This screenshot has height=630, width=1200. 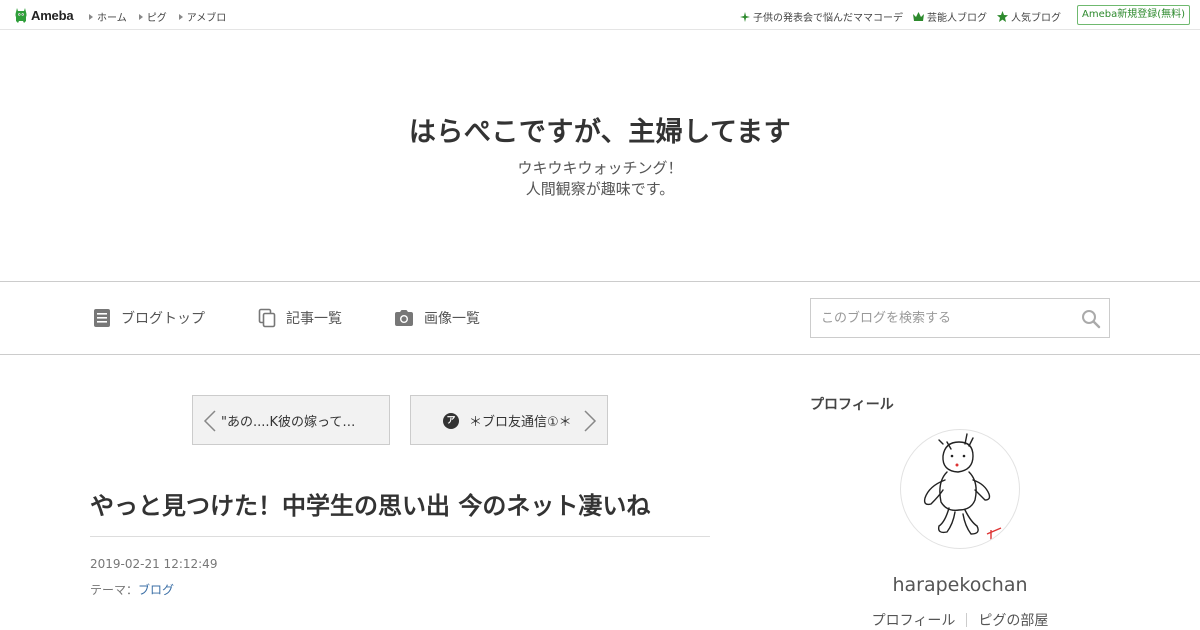 What do you see at coordinates (967, 488) in the screenshot?
I see `avatar-drawing` at bounding box center [967, 488].